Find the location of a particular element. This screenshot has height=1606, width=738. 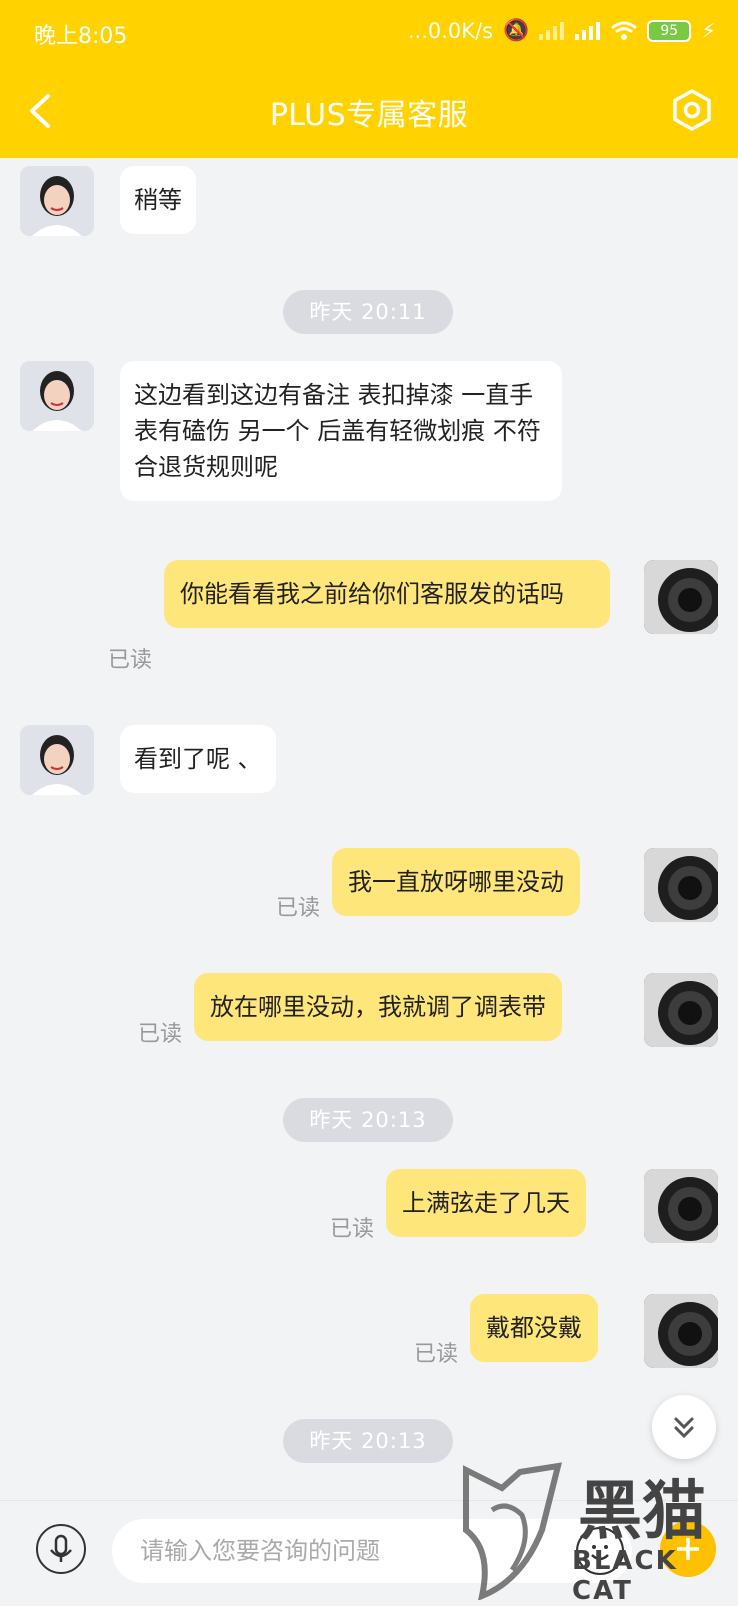

timestamp: 昨天 20:11 is located at coordinates (368, 312).